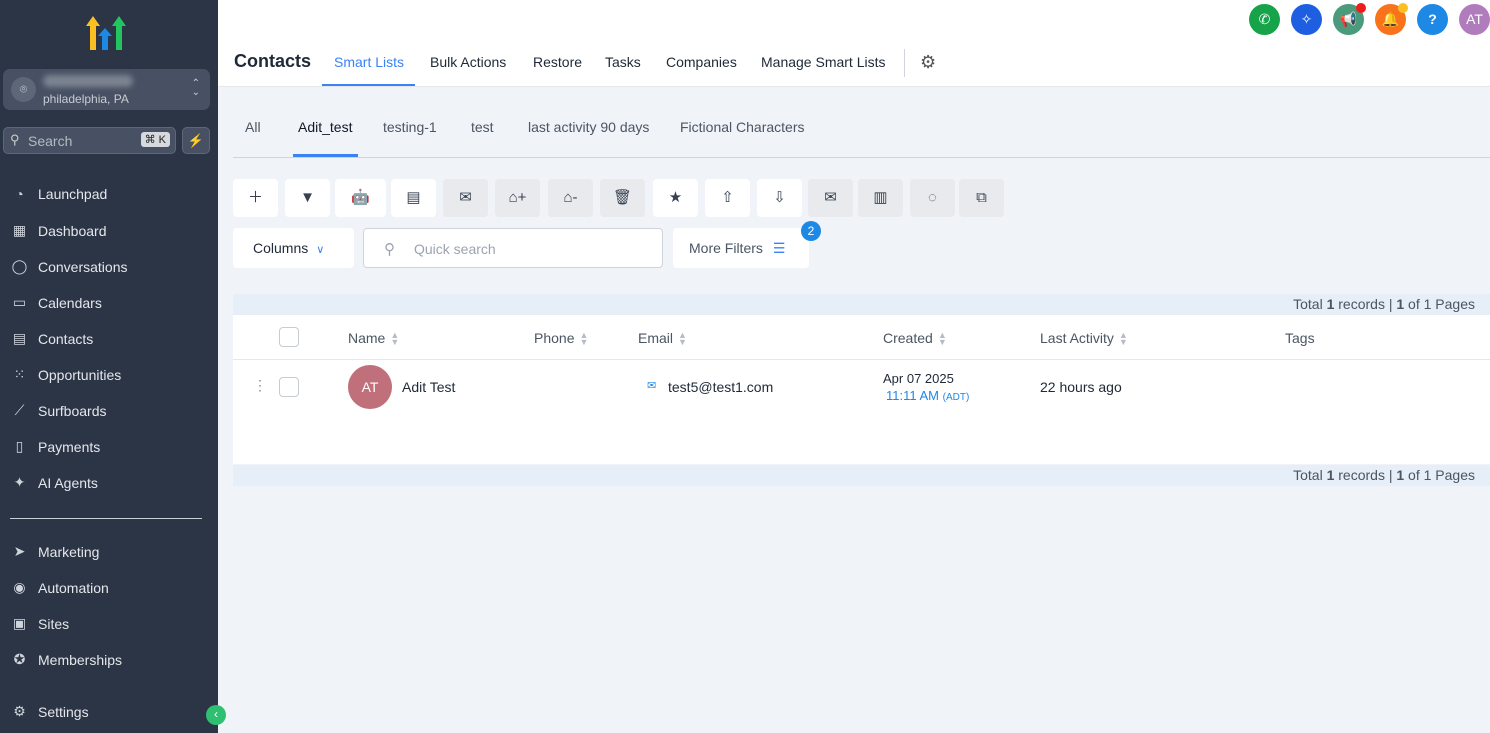 Image resolution: width=1490 pixels, height=733 pixels. I want to click on tab-bulk-actions: Bulk Actions, so click(468, 62).